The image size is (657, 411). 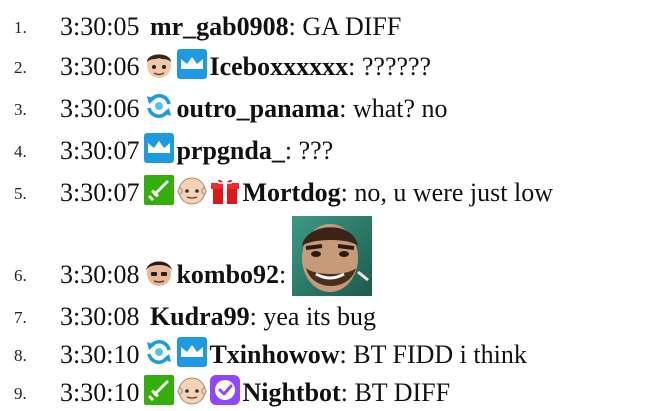 What do you see at coordinates (278, 67) in the screenshot?
I see `username: Iceboxxxxxx` at bounding box center [278, 67].